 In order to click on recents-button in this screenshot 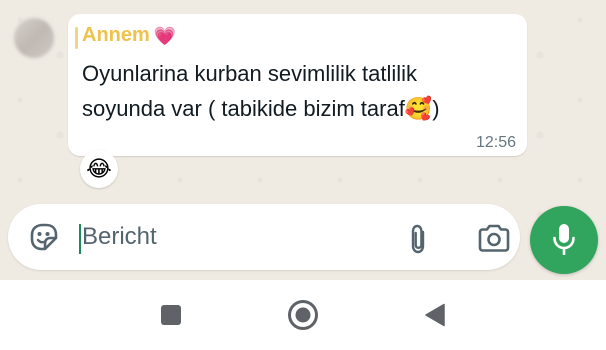, I will do `click(171, 315)`.